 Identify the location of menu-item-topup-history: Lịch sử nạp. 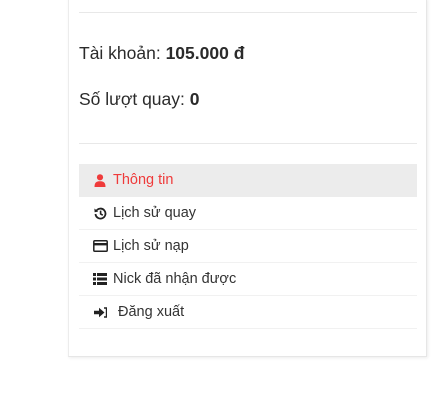
(248, 246).